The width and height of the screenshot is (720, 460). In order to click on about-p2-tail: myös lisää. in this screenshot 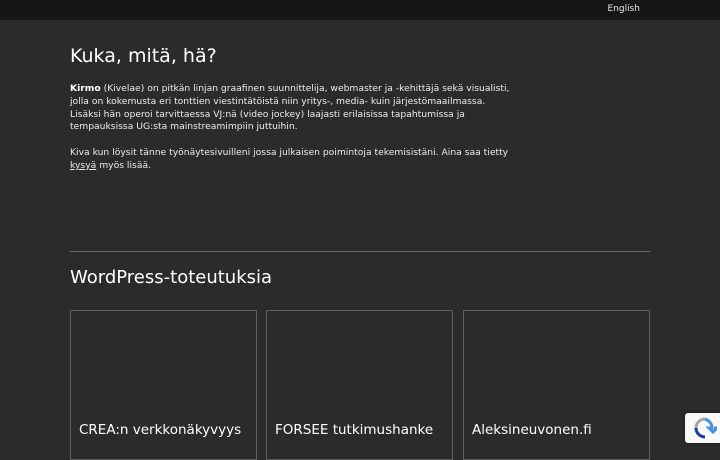, I will do `click(124, 165)`.